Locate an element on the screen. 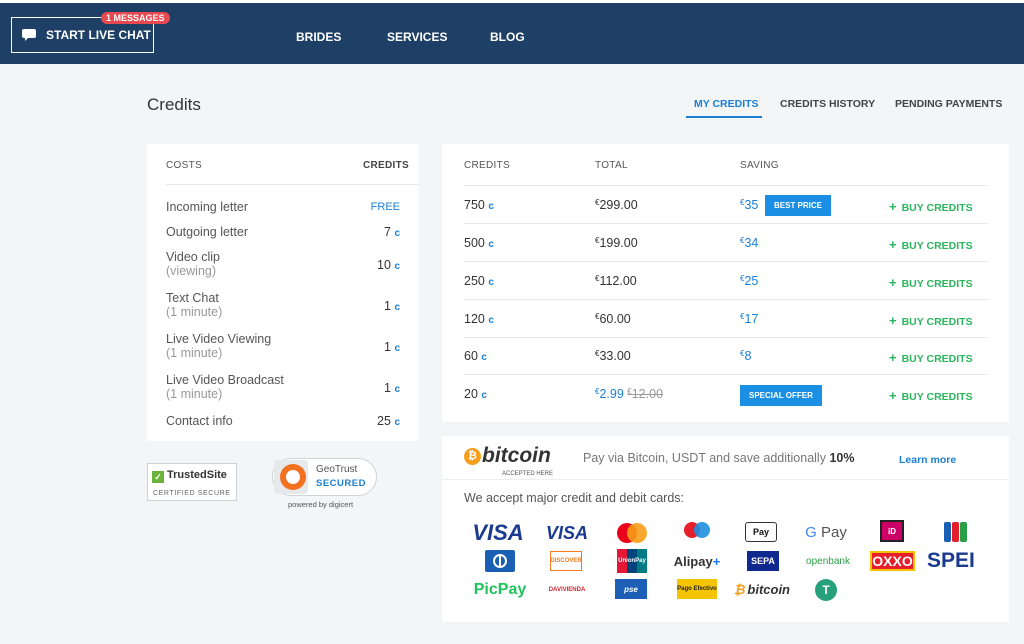 This screenshot has height=644, width=1024. diners-club-logo is located at coordinates (500, 561).